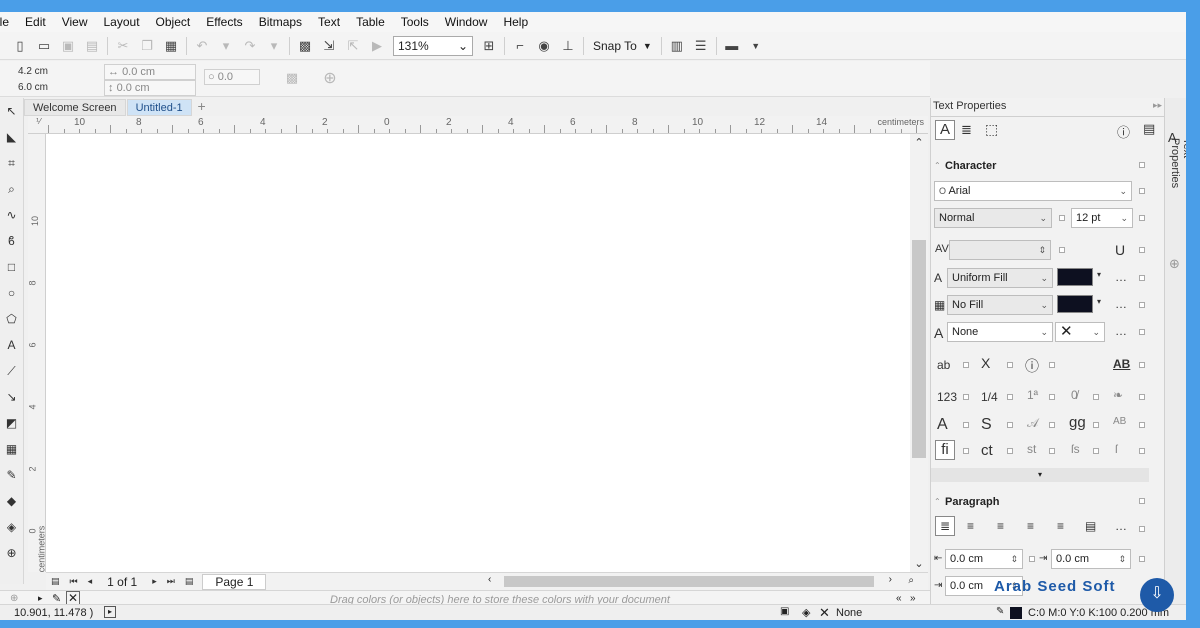  I want to click on object-height-value: 6.0 cm, so click(33, 87).